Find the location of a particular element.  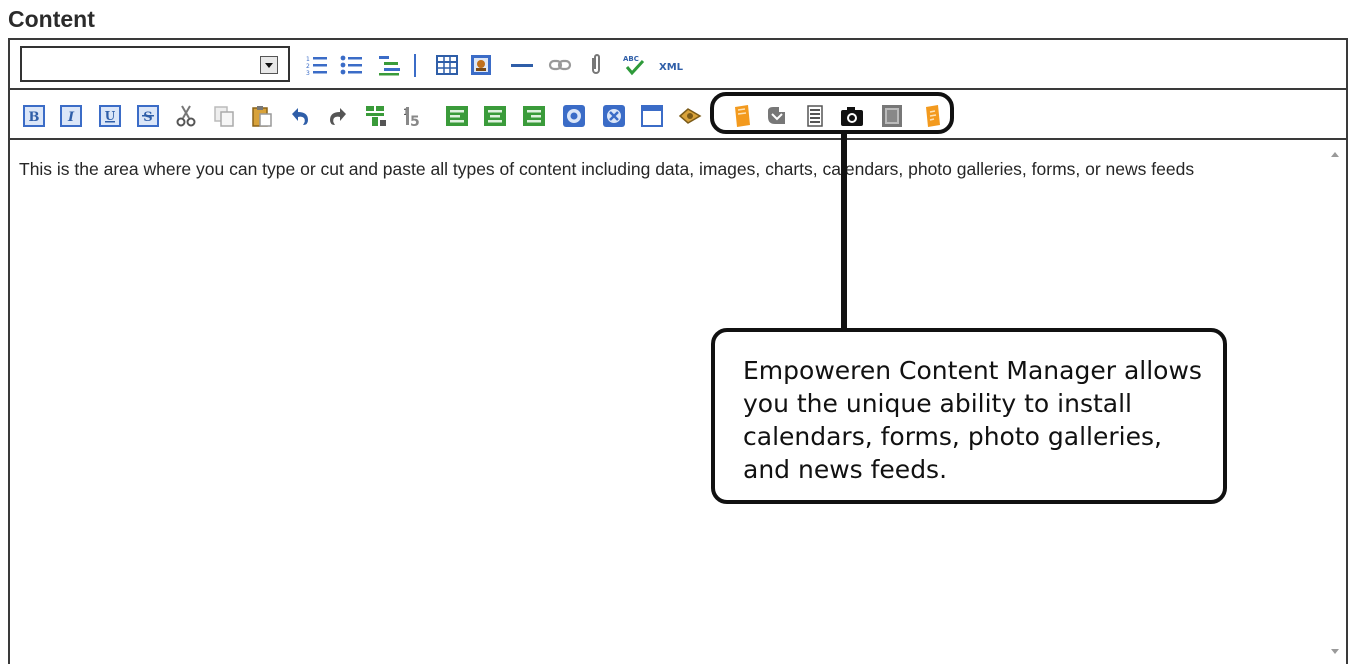

svg-text: 1 is located at coordinates (308, 59).